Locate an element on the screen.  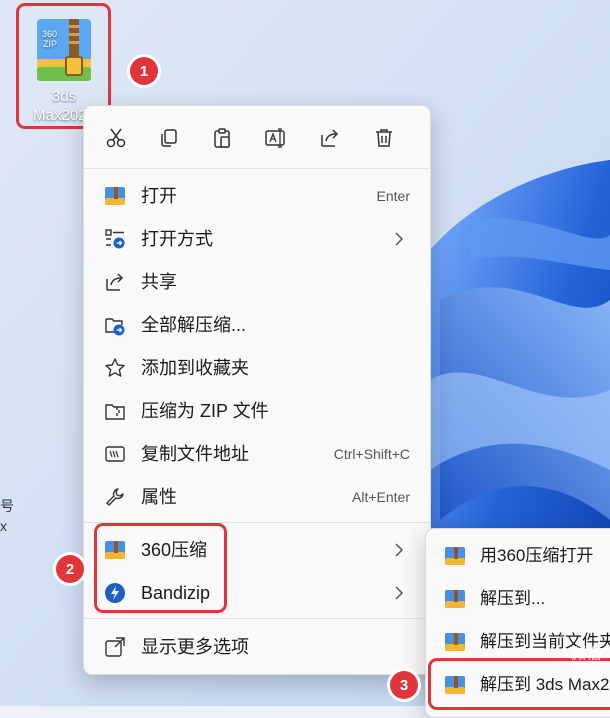
star-icon is located at coordinates (115, 367).